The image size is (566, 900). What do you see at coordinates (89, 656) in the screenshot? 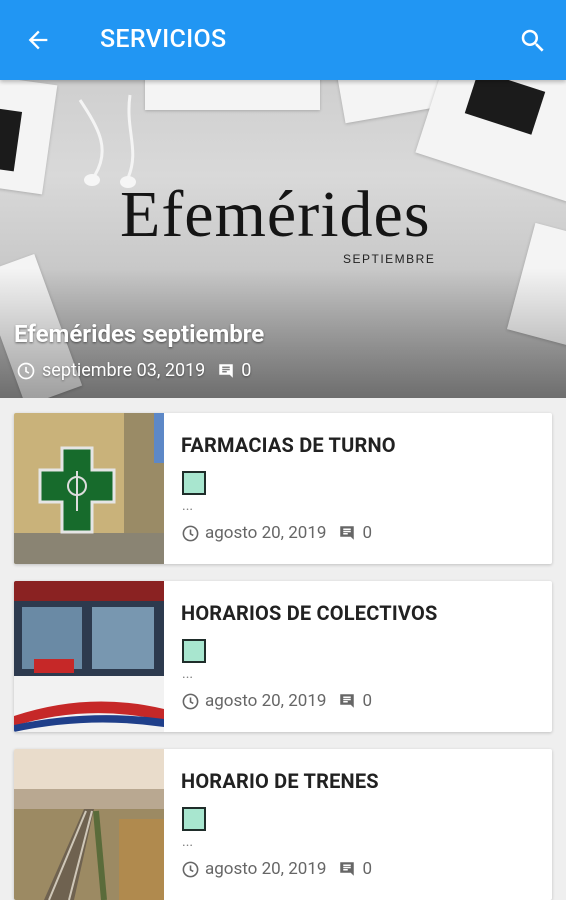
I see `post-thumbnail-bus` at bounding box center [89, 656].